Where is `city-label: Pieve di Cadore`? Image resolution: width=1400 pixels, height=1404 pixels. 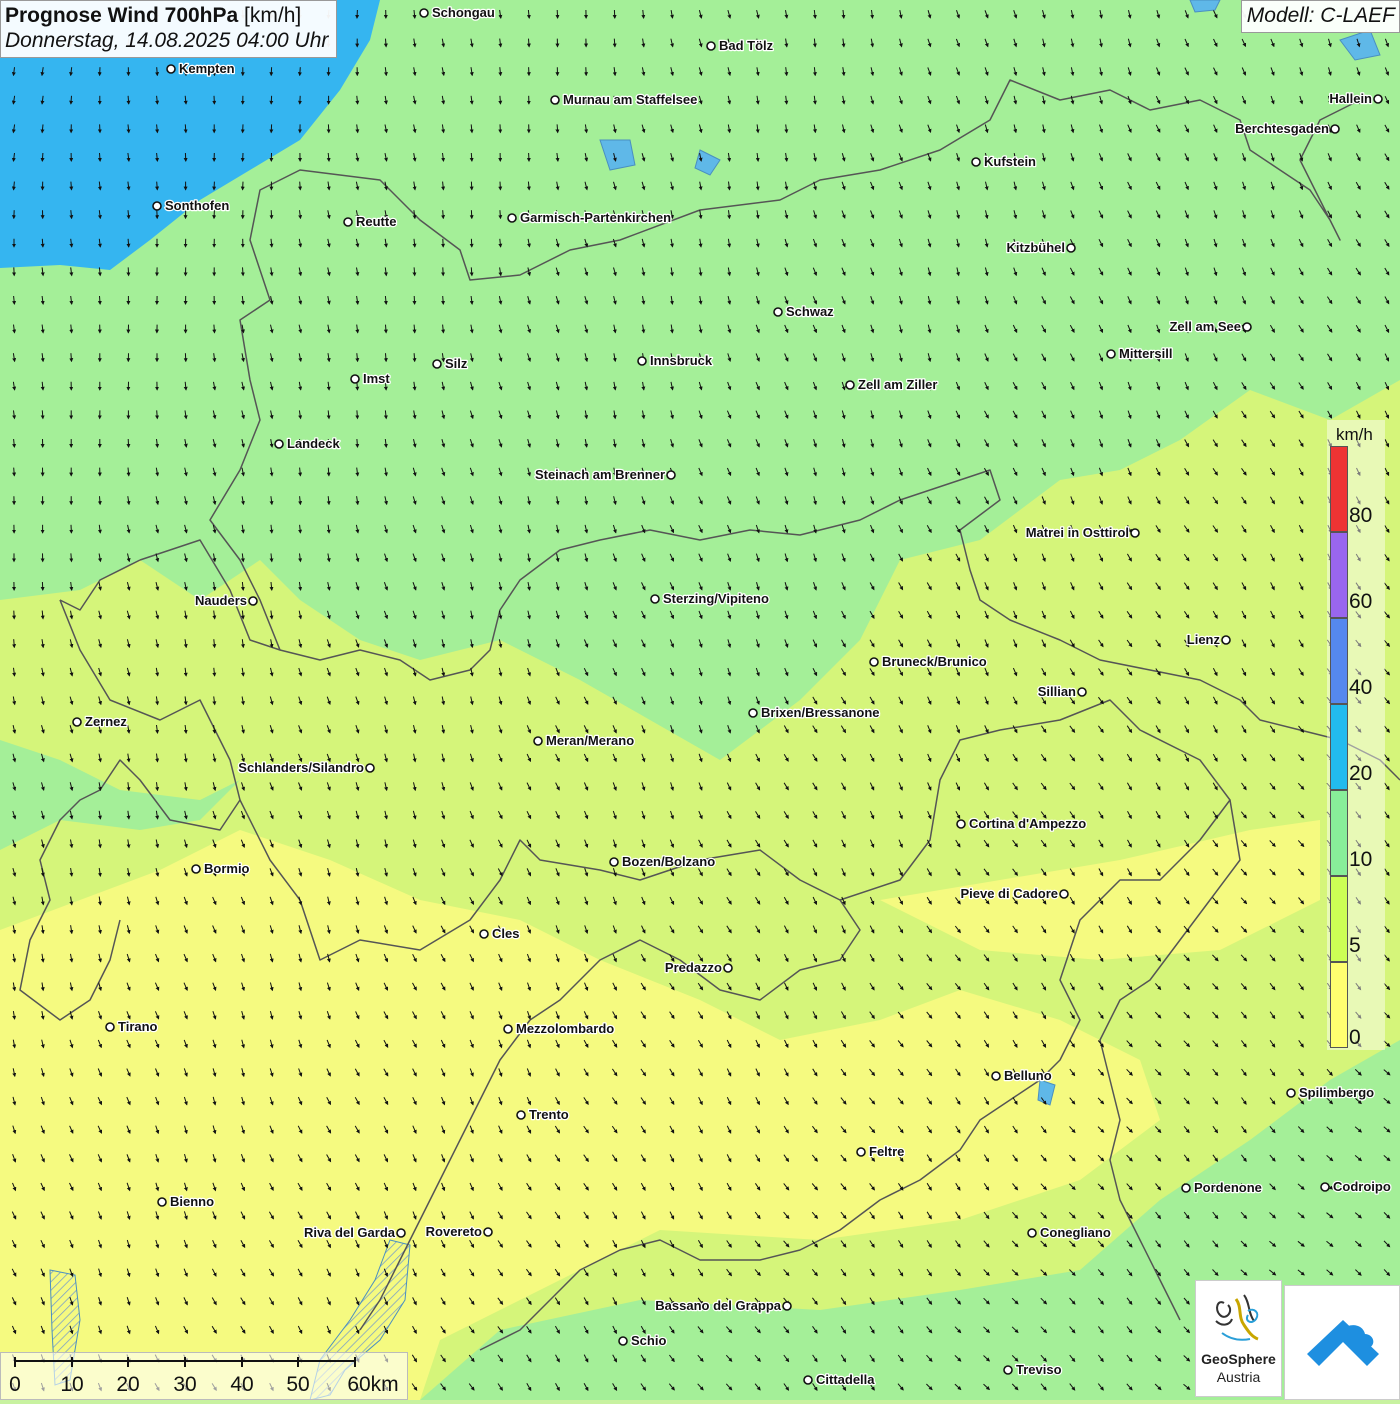 city-label: Pieve di Cadore is located at coordinates (1009, 893).